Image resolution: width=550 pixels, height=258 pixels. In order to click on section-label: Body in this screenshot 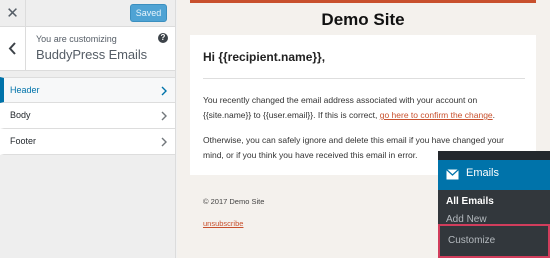, I will do `click(20, 115)`.